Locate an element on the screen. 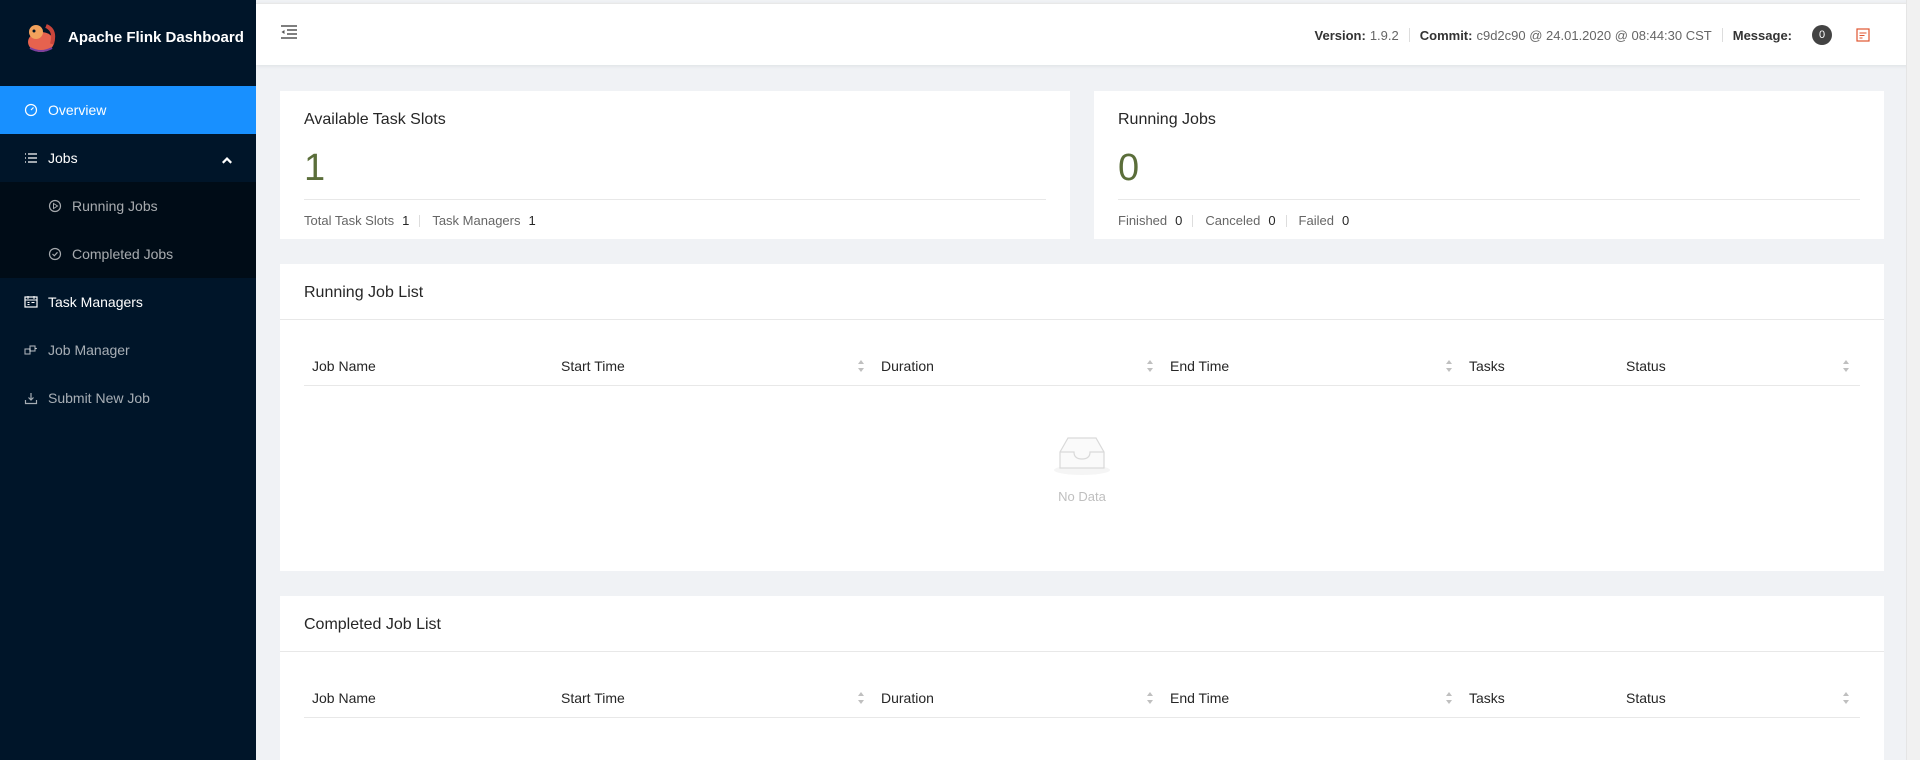 The image size is (1920, 760). empty-text: No Data is located at coordinates (1082, 496).